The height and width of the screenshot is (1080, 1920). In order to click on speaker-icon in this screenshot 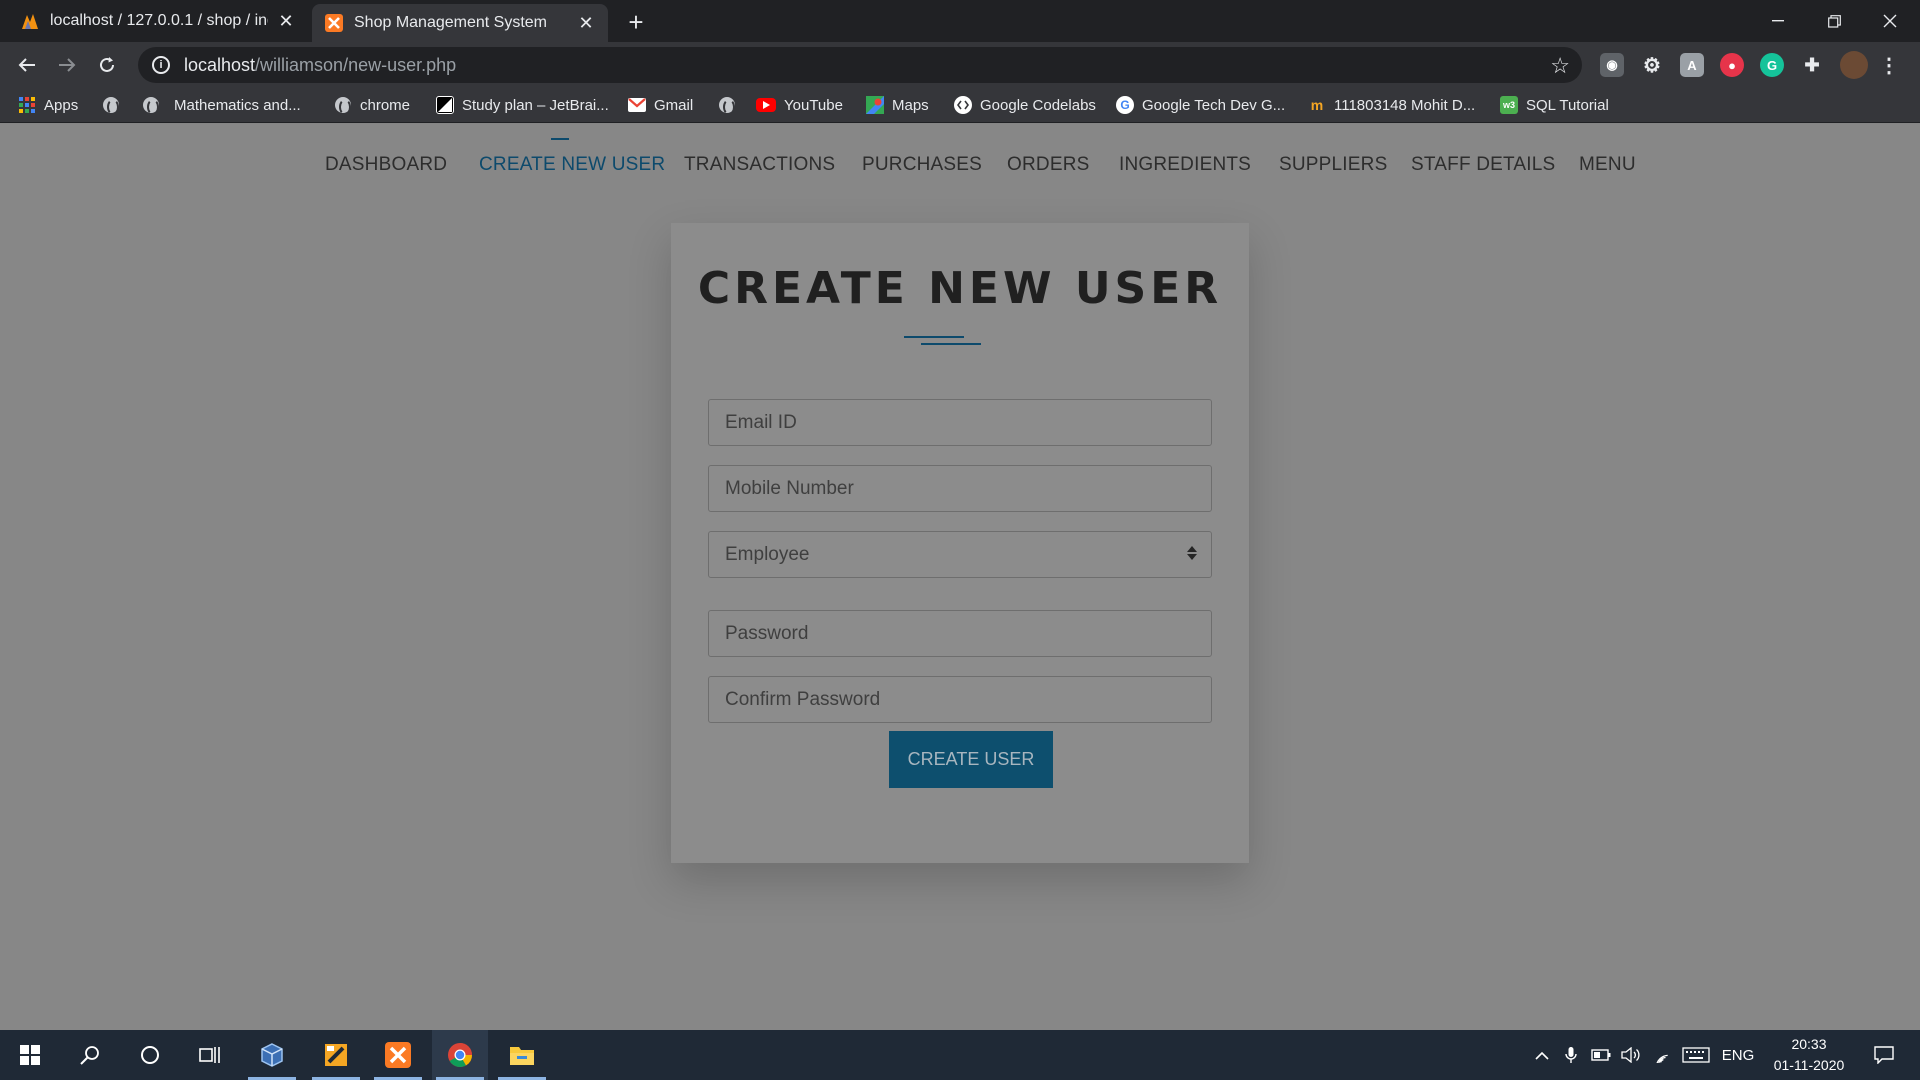, I will do `click(1630, 1055)`.